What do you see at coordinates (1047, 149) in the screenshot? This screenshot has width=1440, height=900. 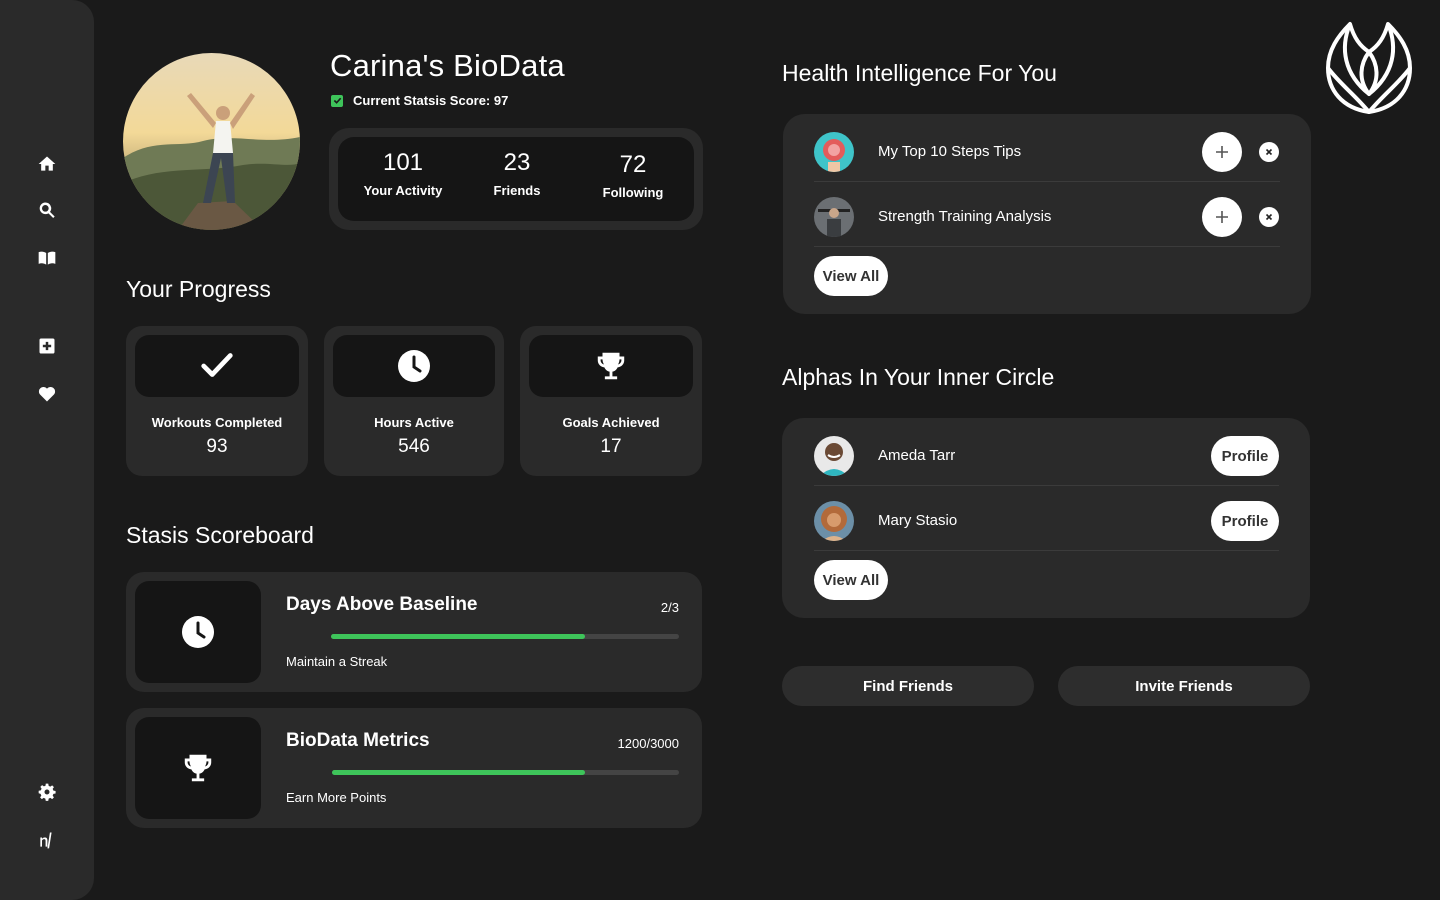 I see `list-item: My Top 10 Steps Tips` at bounding box center [1047, 149].